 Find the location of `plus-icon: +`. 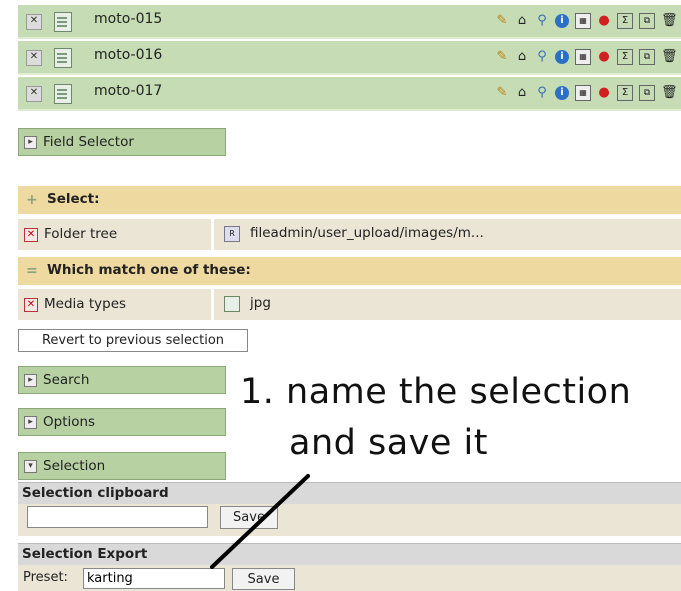

plus-icon: + is located at coordinates (32, 200).